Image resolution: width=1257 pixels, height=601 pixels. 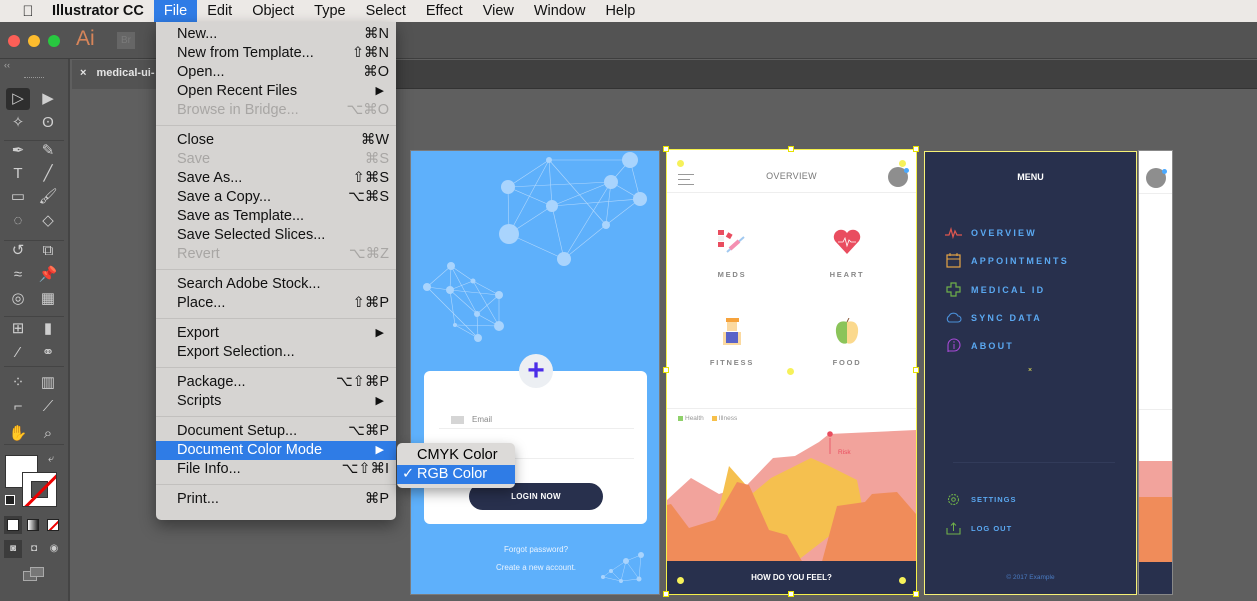 What do you see at coordinates (48, 407) in the screenshot?
I see `slice-tool: ⟋` at bounding box center [48, 407].